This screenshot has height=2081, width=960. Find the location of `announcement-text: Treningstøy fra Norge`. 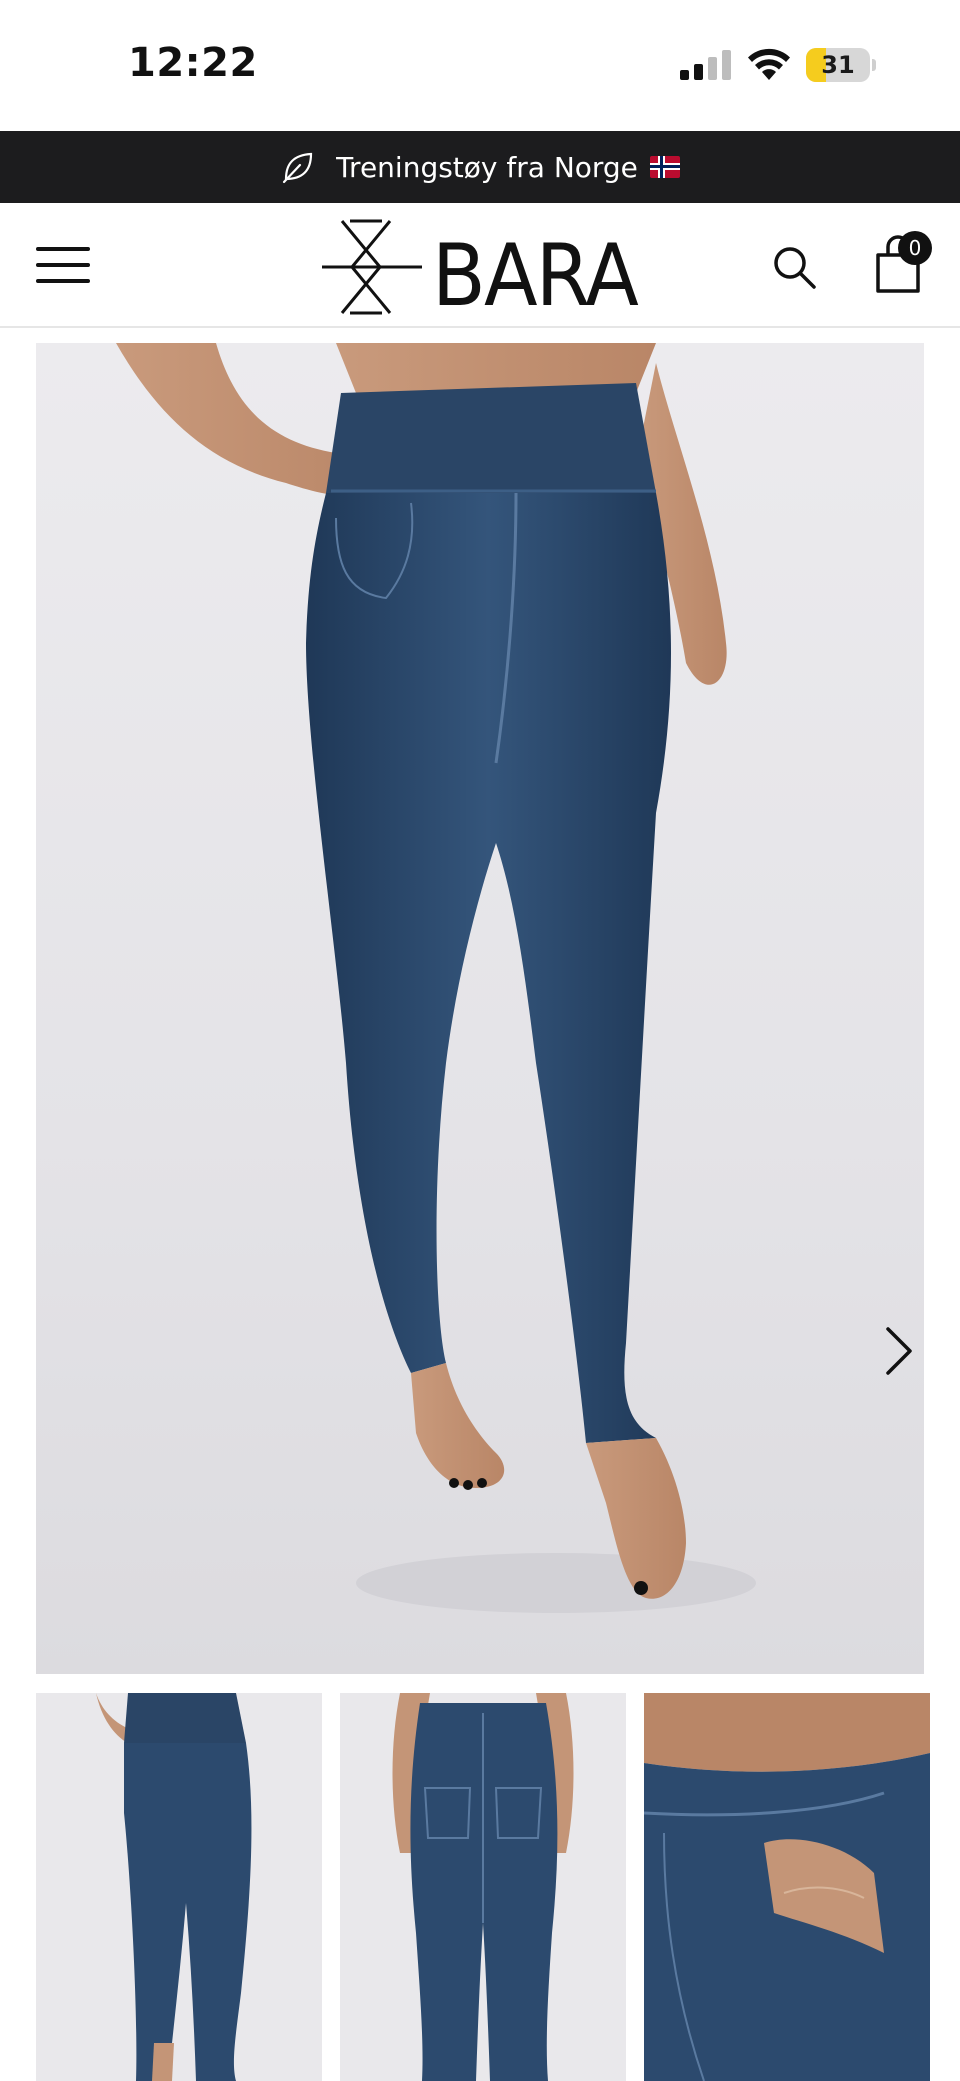

announcement-text: Treningstøy fra Norge is located at coordinates (487, 167).